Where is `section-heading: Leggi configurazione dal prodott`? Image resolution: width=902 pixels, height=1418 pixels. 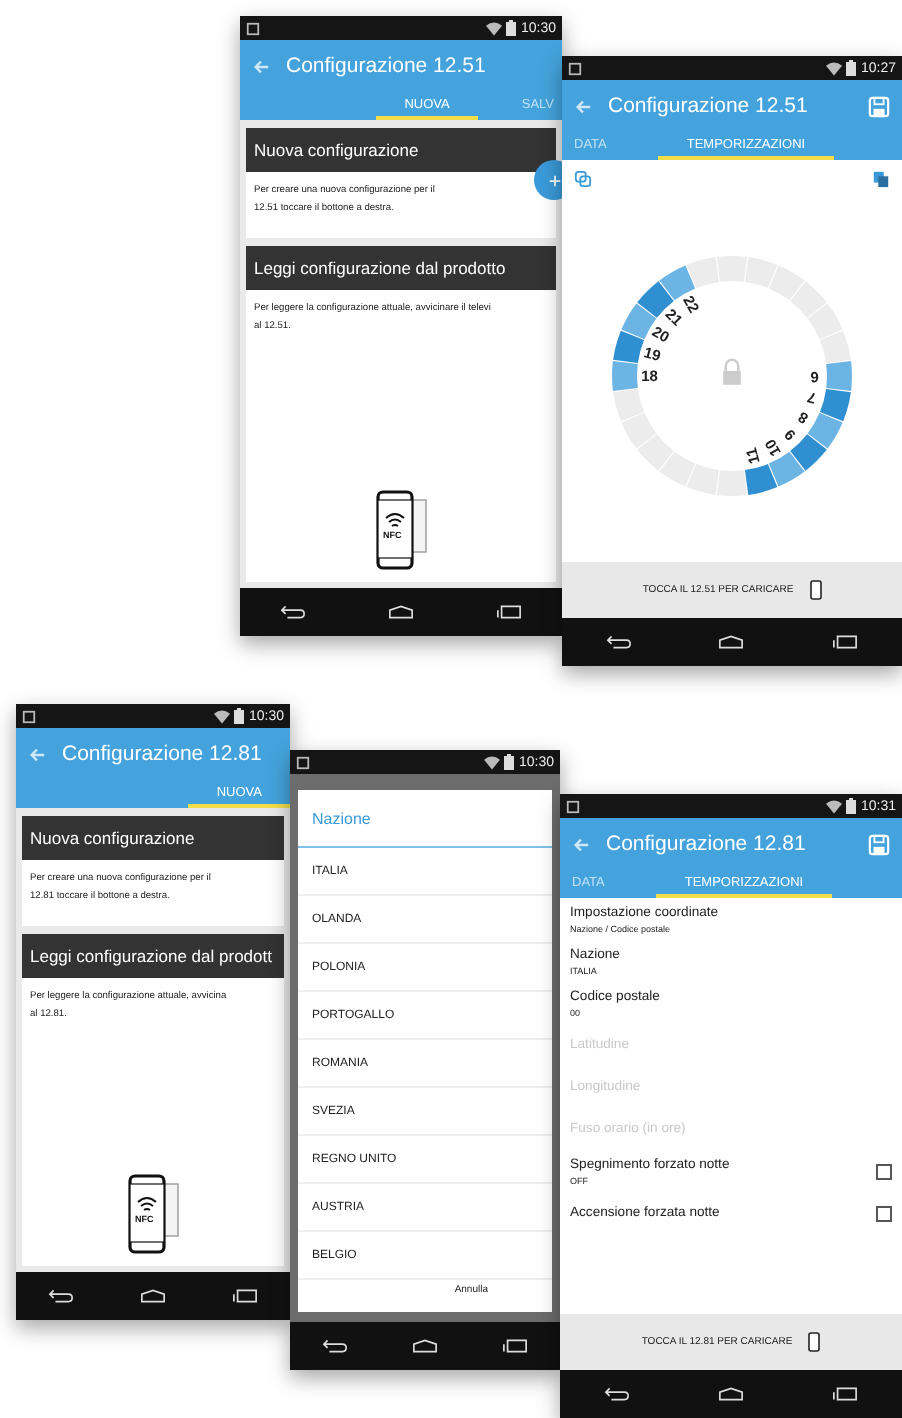
section-heading: Leggi configurazione dal prodott is located at coordinates (153, 956).